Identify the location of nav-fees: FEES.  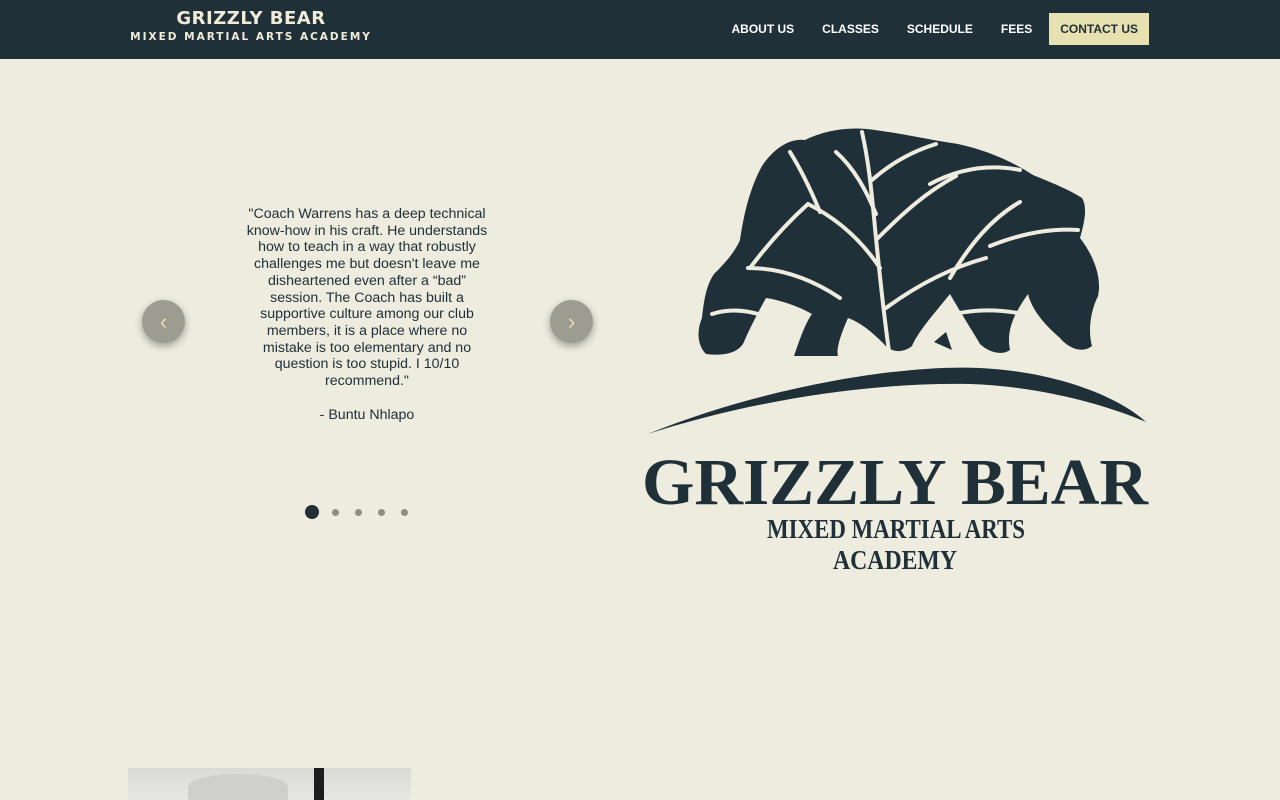
(1016, 29).